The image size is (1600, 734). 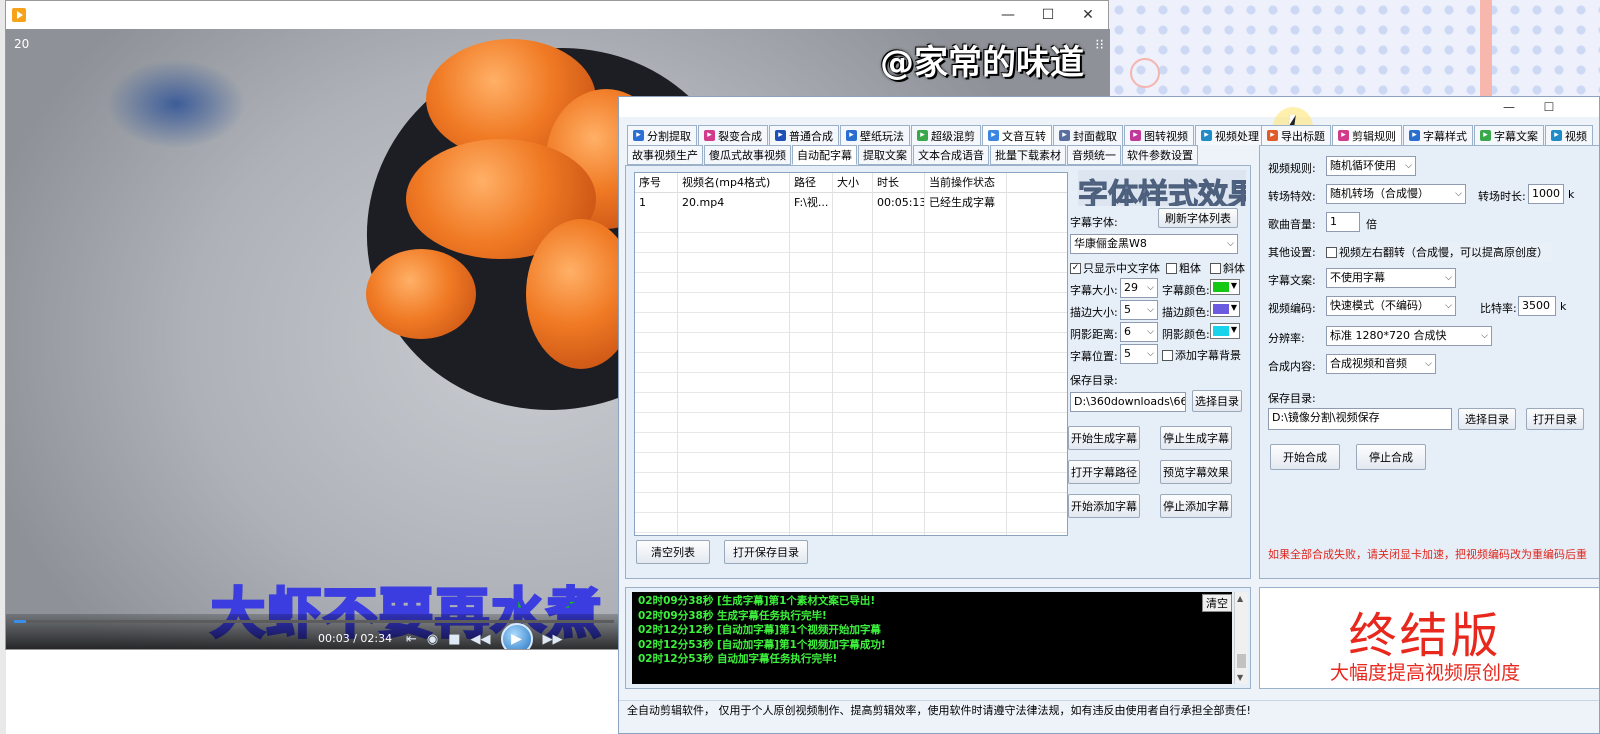 What do you see at coordinates (1196, 438) in the screenshot?
I see `stop-generate-button: 停止生成字幕` at bounding box center [1196, 438].